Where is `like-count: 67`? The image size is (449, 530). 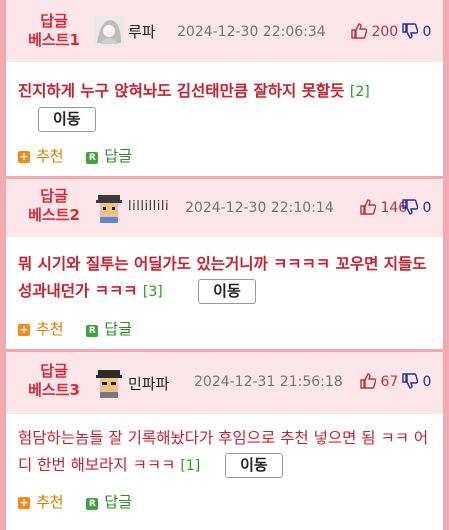
like-count: 67 is located at coordinates (389, 382).